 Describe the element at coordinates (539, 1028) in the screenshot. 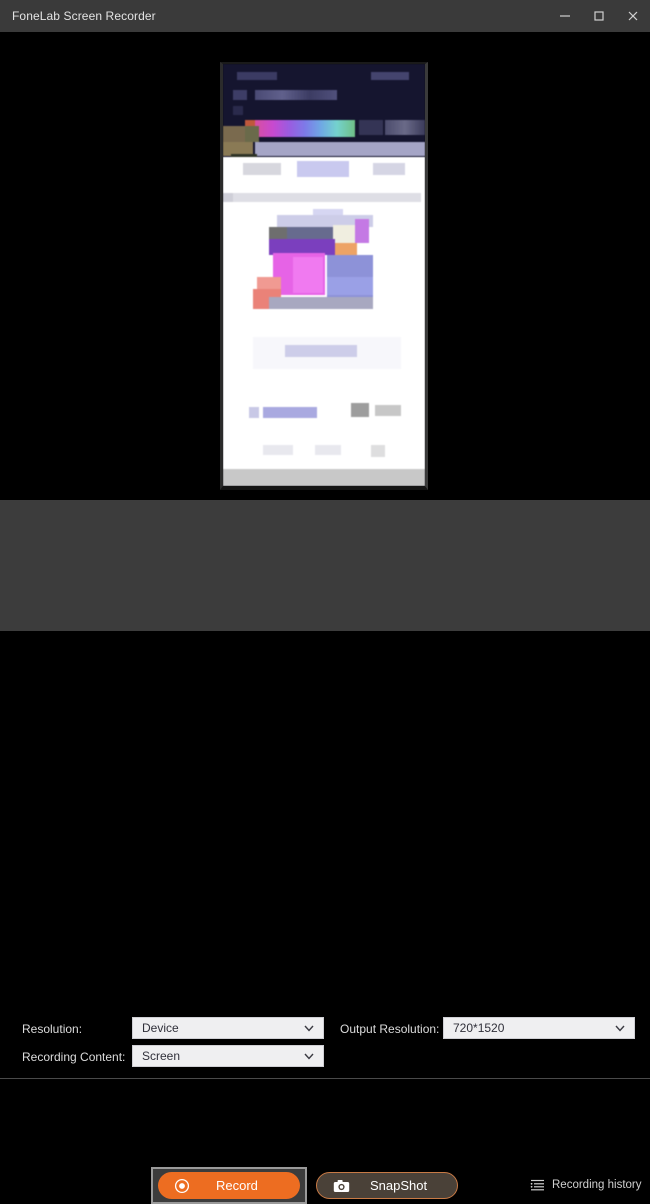

I see `output-resolution-select: 720*1520` at that location.